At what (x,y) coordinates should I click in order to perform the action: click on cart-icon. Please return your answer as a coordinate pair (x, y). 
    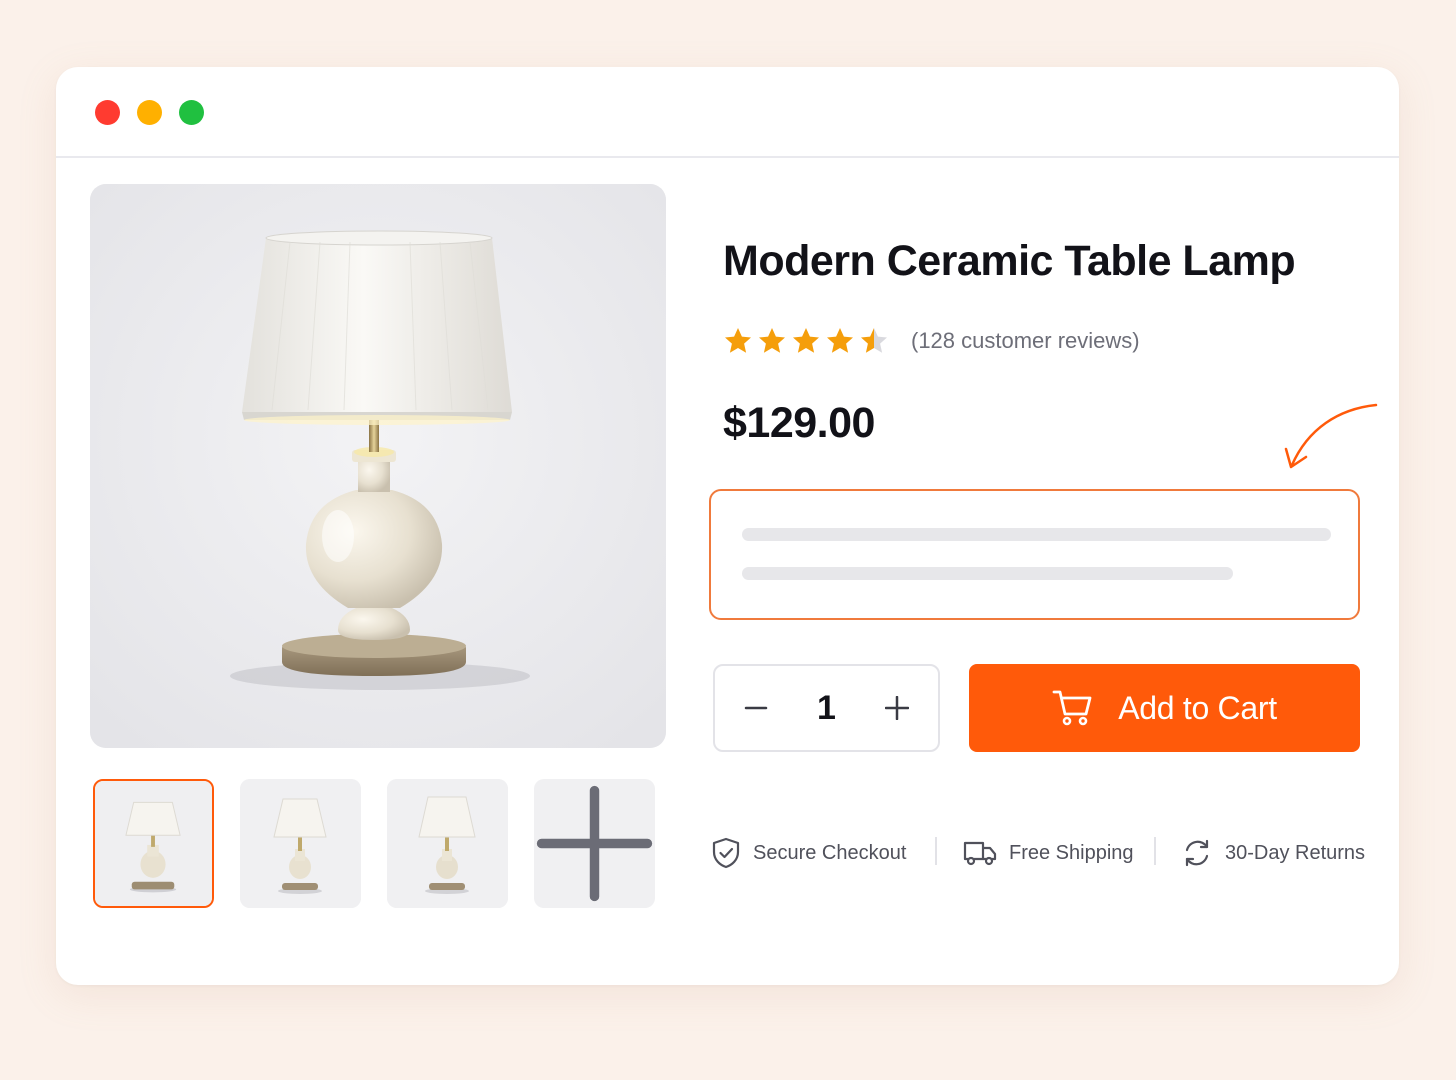
    Looking at the image, I should click on (1072, 708).